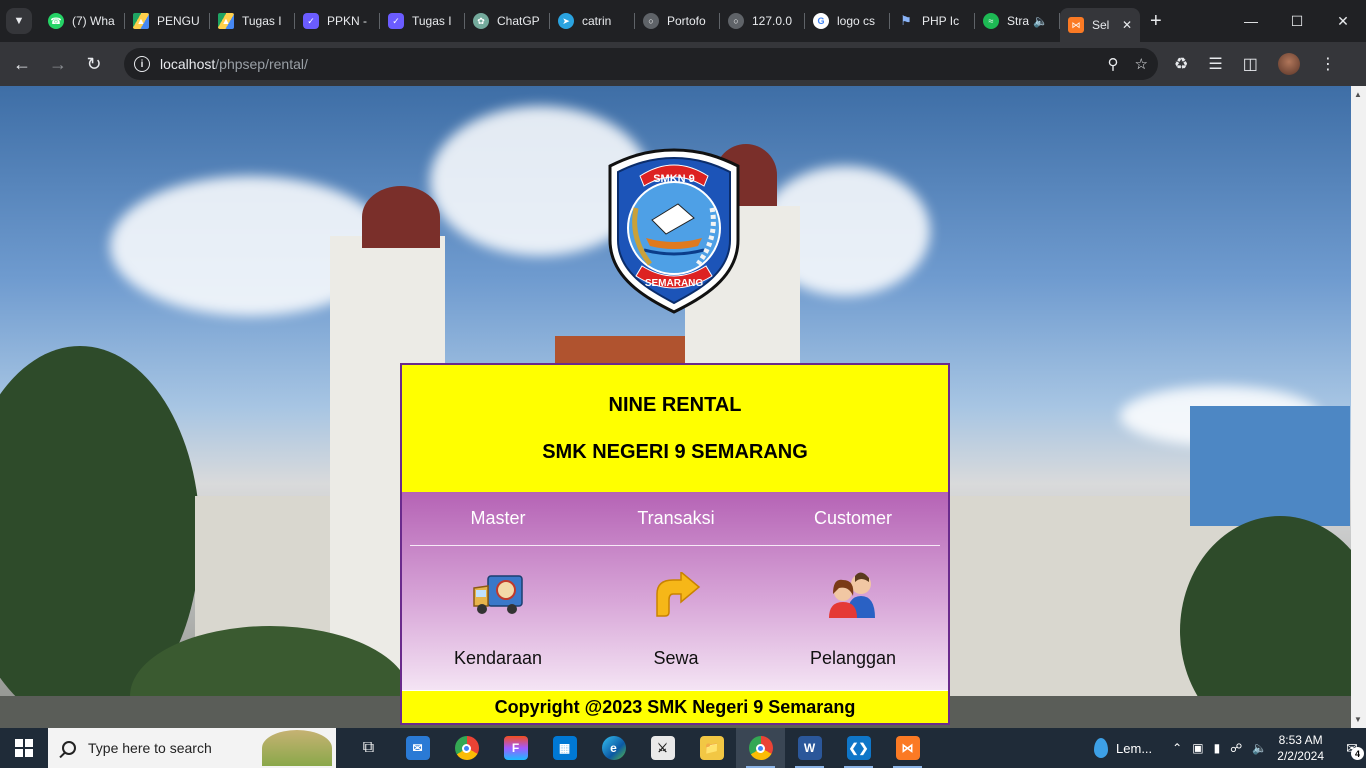 The width and height of the screenshot is (1366, 768). What do you see at coordinates (564, 748) in the screenshot?
I see `store-icon: ▦` at bounding box center [564, 748].